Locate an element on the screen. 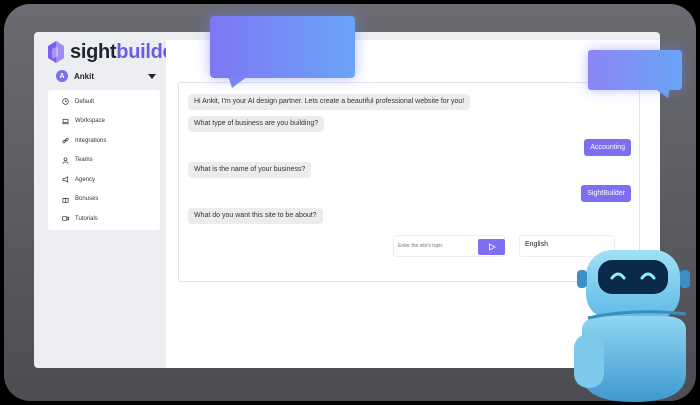  robot-mascot-icon is located at coordinates (632, 326).